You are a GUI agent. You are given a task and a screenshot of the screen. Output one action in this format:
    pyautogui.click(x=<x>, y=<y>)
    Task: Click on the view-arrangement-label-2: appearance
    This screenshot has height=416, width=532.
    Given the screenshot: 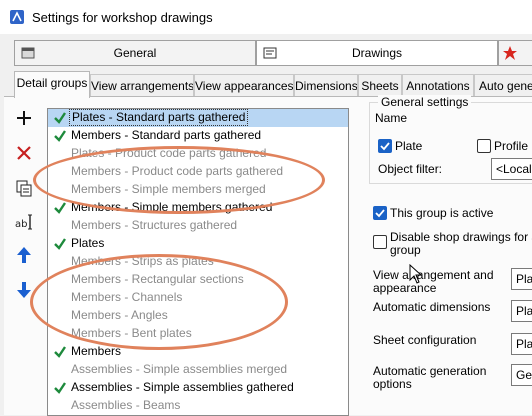 What is the action you would take?
    pyautogui.click(x=405, y=288)
    